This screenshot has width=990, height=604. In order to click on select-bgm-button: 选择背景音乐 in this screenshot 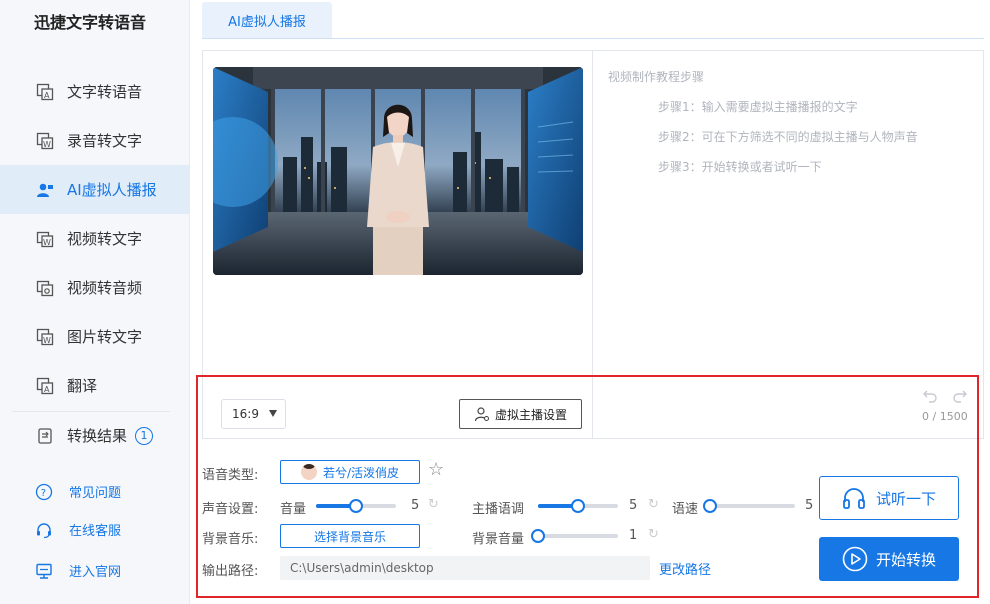, I will do `click(350, 536)`.